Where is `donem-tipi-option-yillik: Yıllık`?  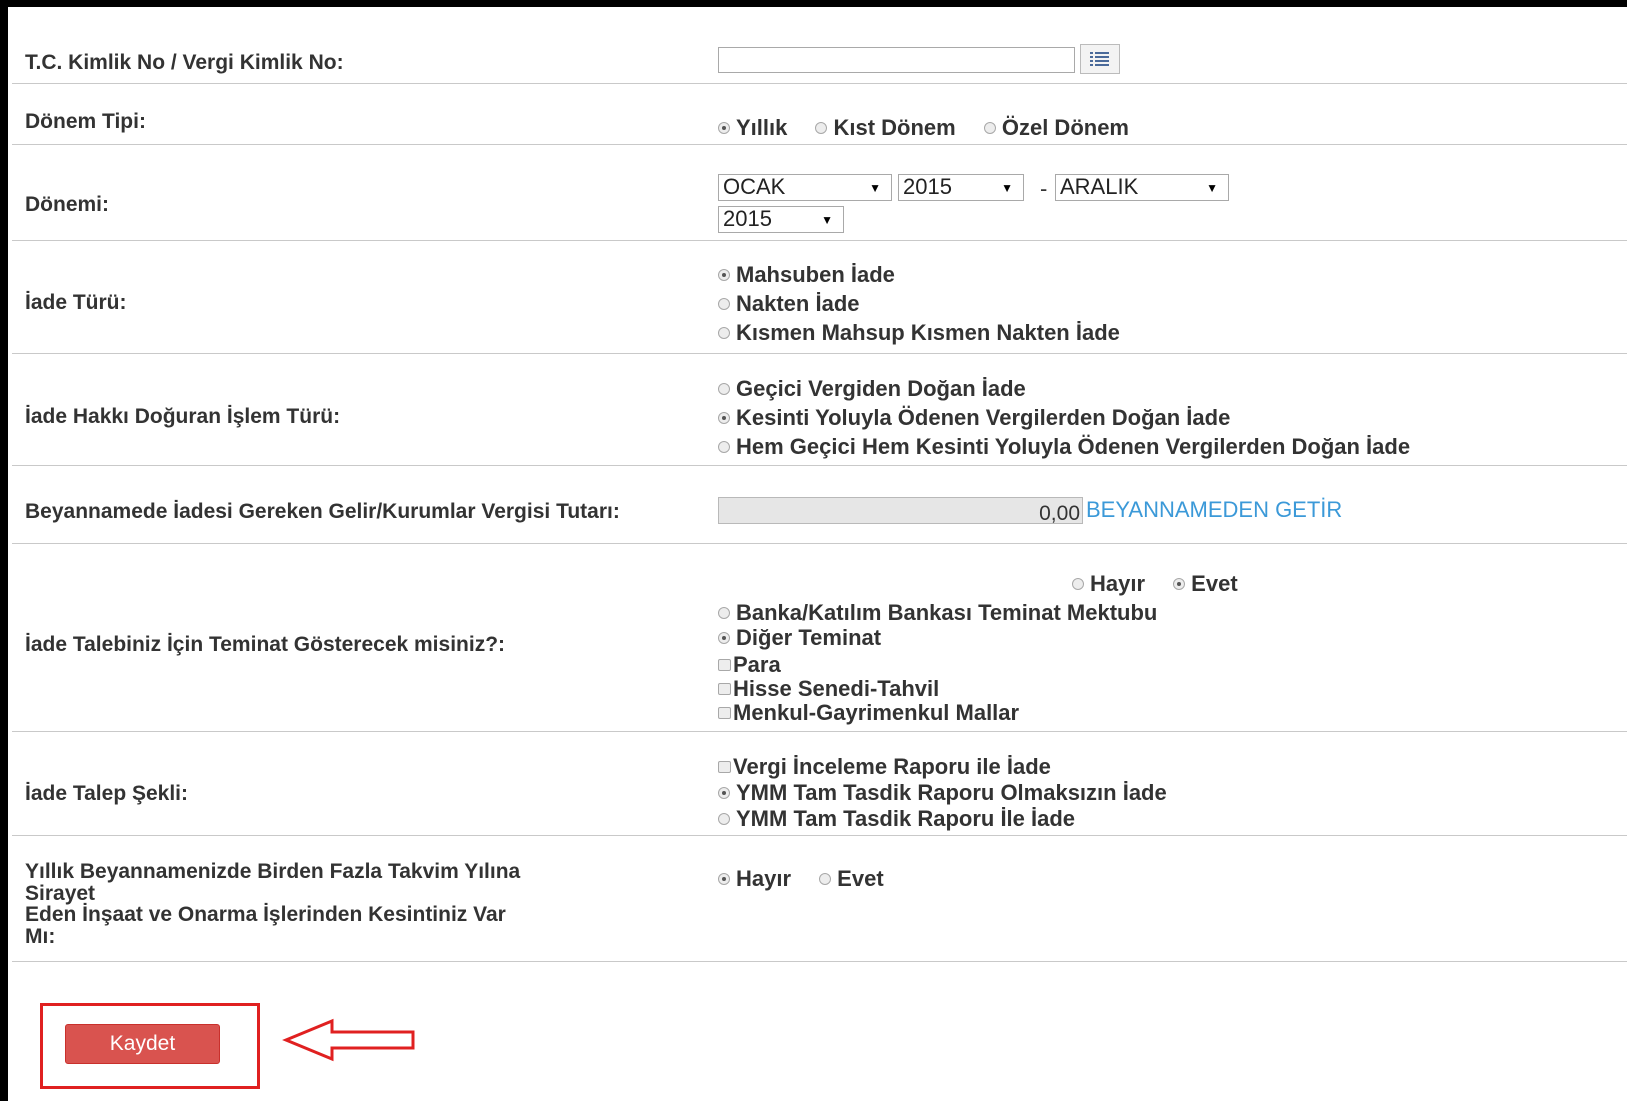 donem-tipi-option-yillik: Yıllık is located at coordinates (752, 127).